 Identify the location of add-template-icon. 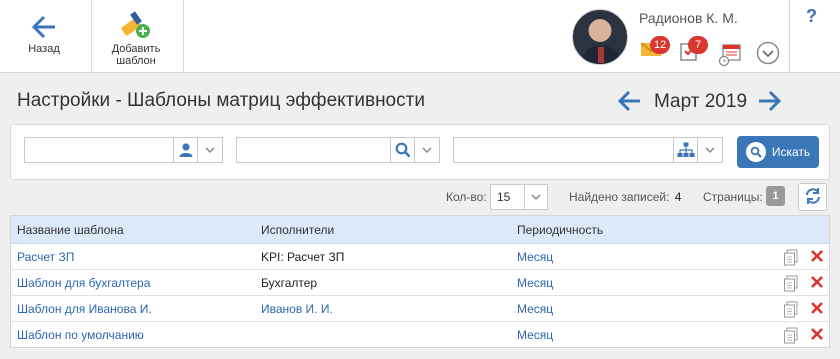
(136, 20).